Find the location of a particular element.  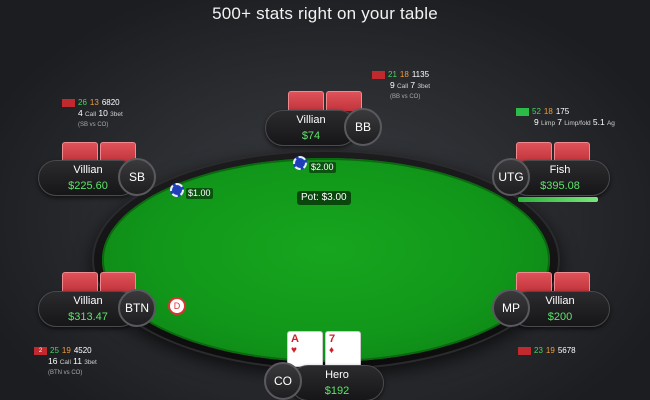

hud-label: Ag is located at coordinates (610, 123).